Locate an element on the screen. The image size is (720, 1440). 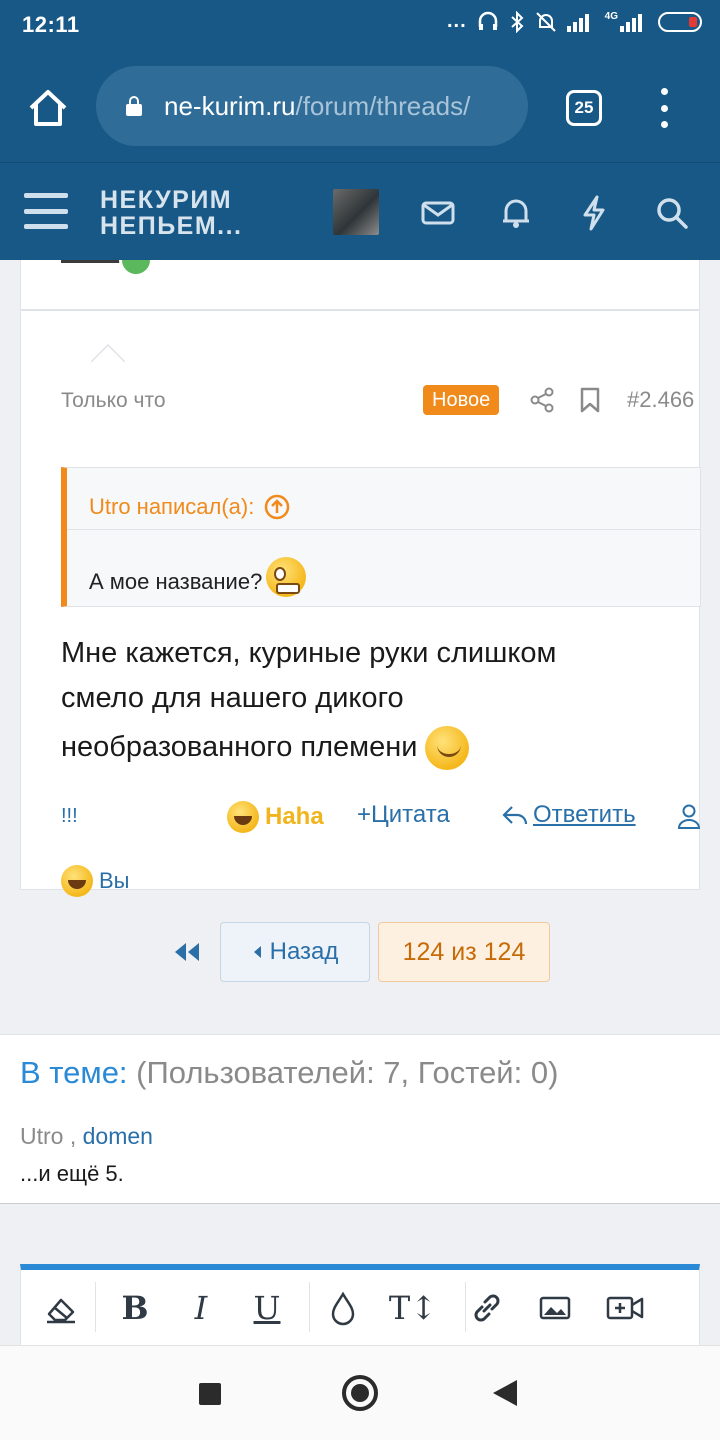
share-icon is located at coordinates (542, 400).